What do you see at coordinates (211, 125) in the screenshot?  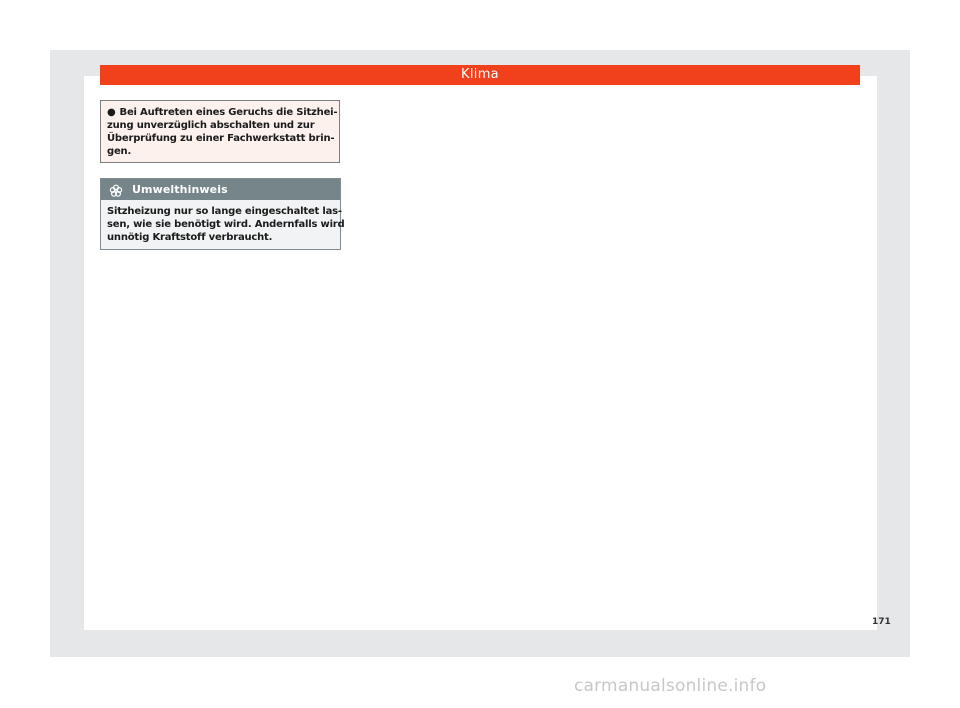 I see `warning-text-2: zung unverzüglich abschalten und zur` at bounding box center [211, 125].